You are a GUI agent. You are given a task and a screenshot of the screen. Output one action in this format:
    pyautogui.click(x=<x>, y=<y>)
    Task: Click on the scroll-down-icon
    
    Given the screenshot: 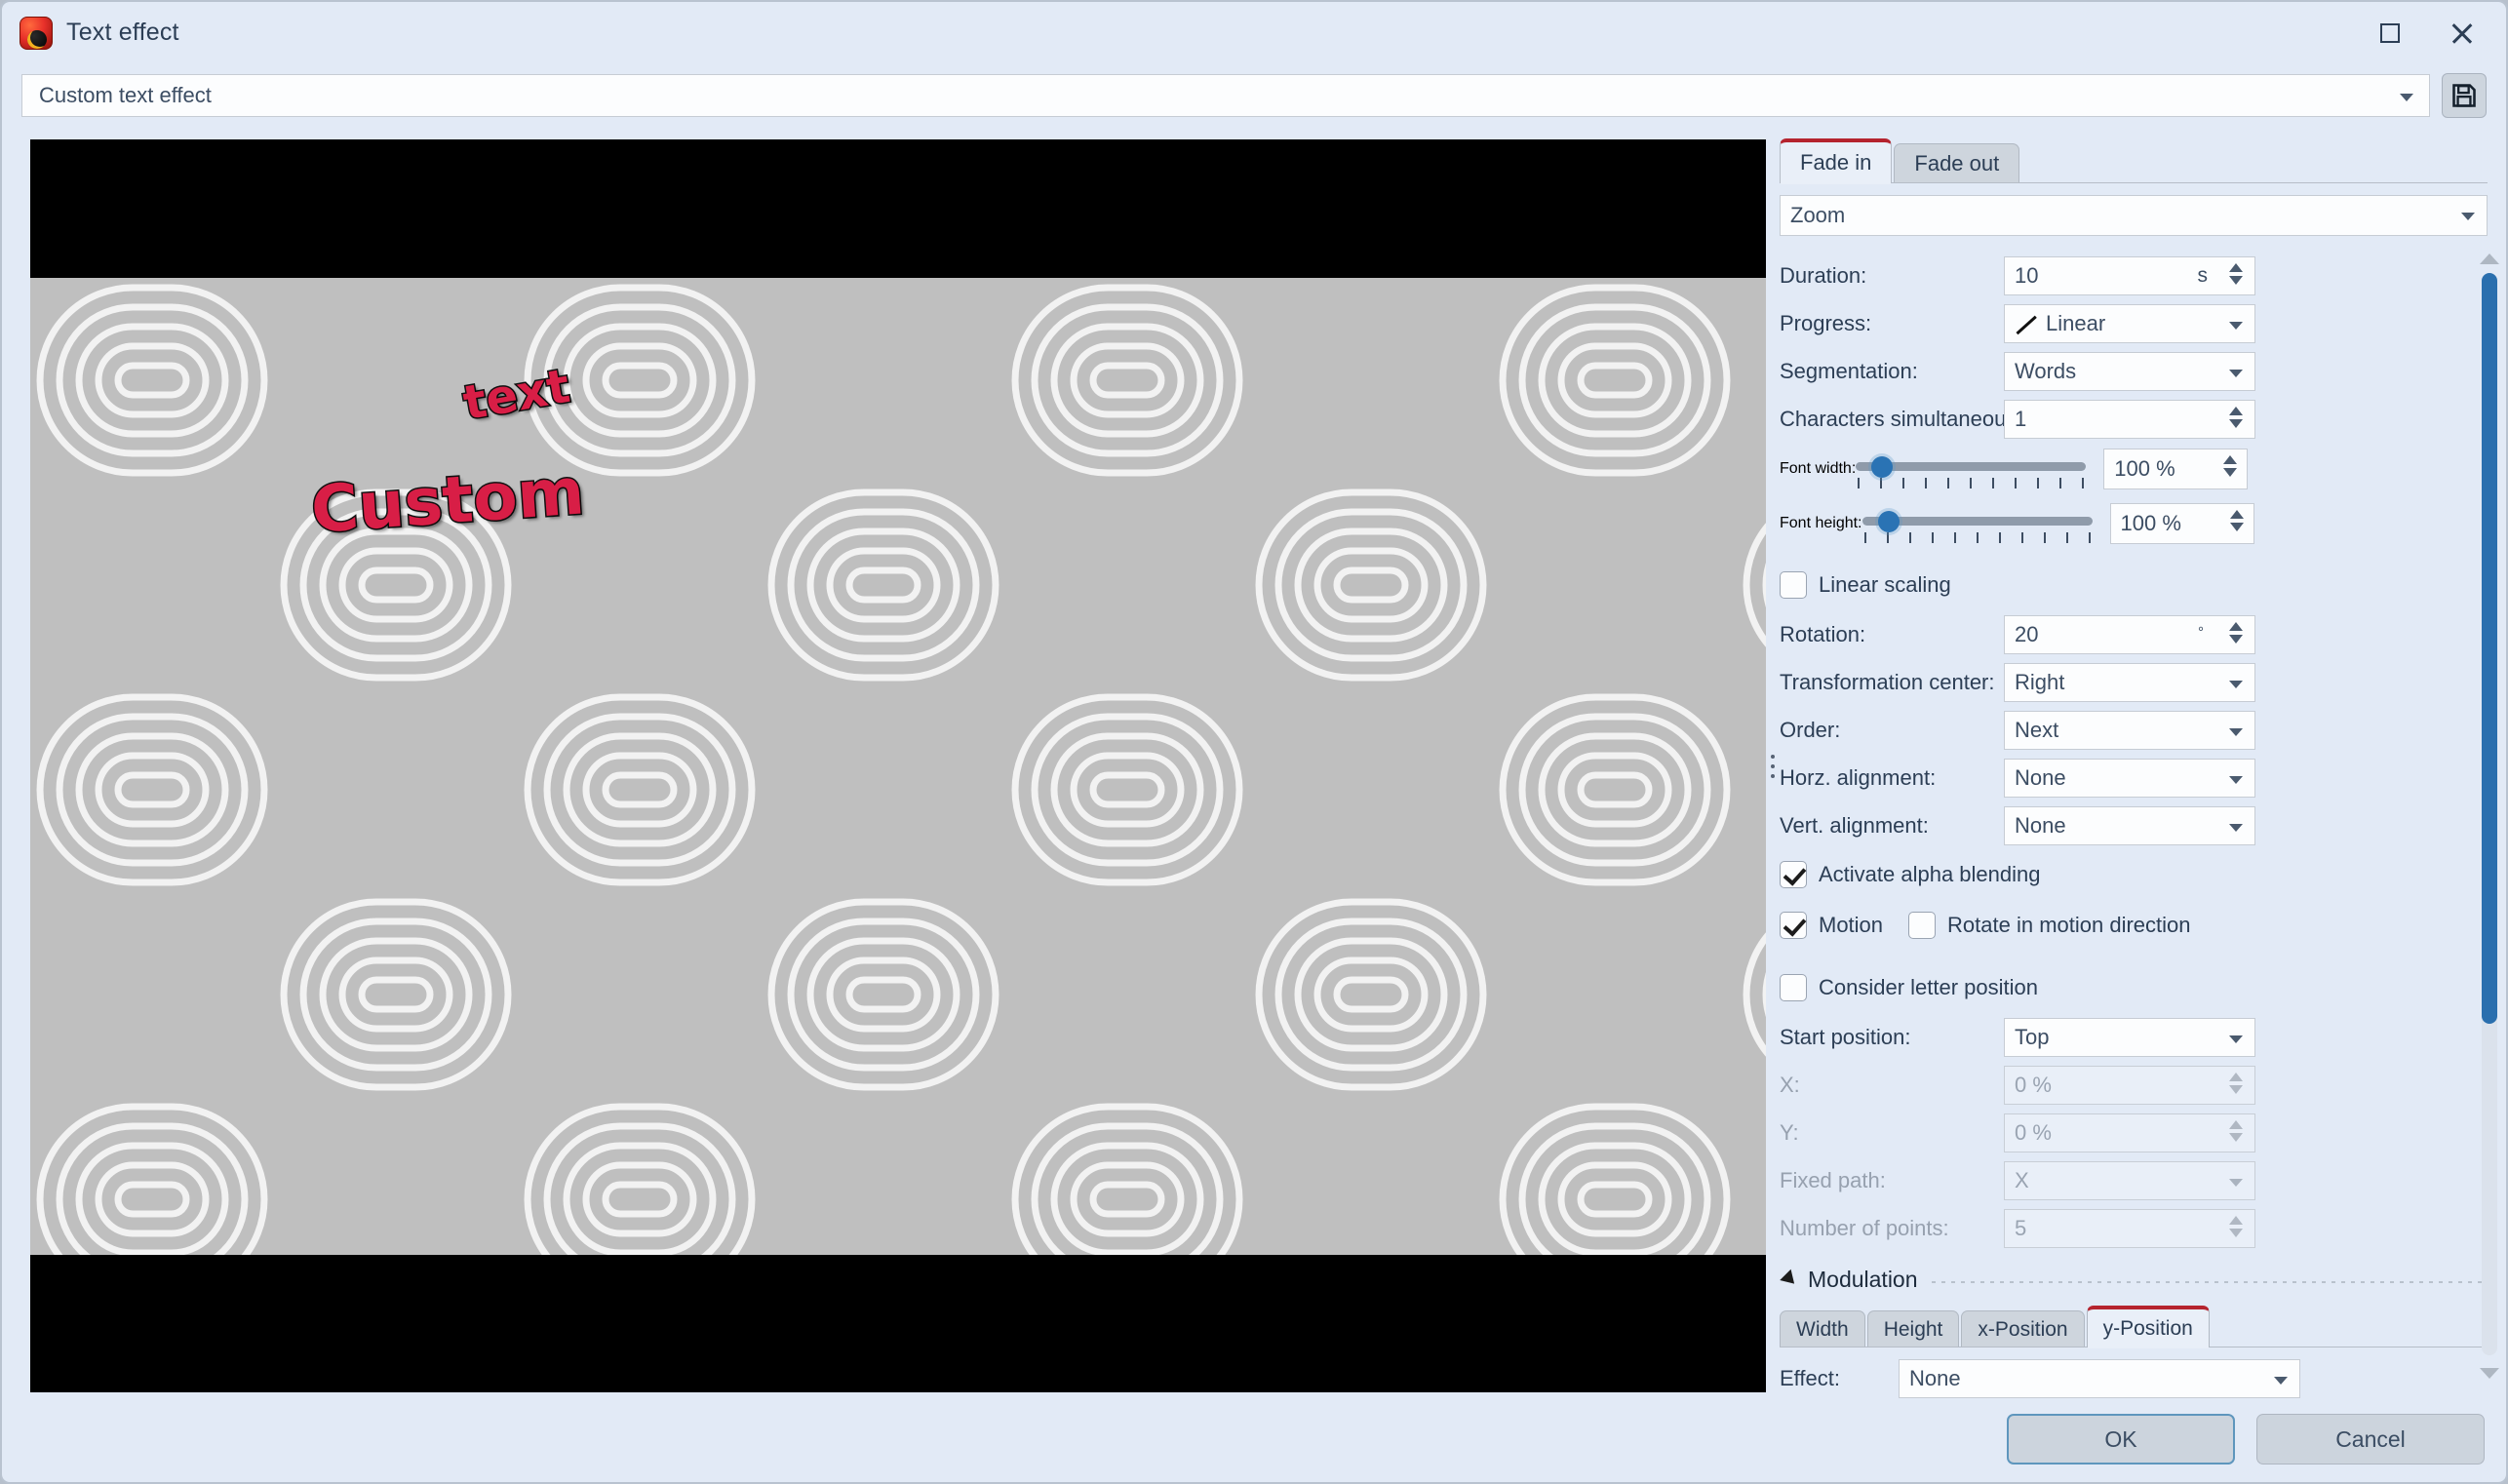 What is the action you would take?
    pyautogui.click(x=2489, y=1373)
    